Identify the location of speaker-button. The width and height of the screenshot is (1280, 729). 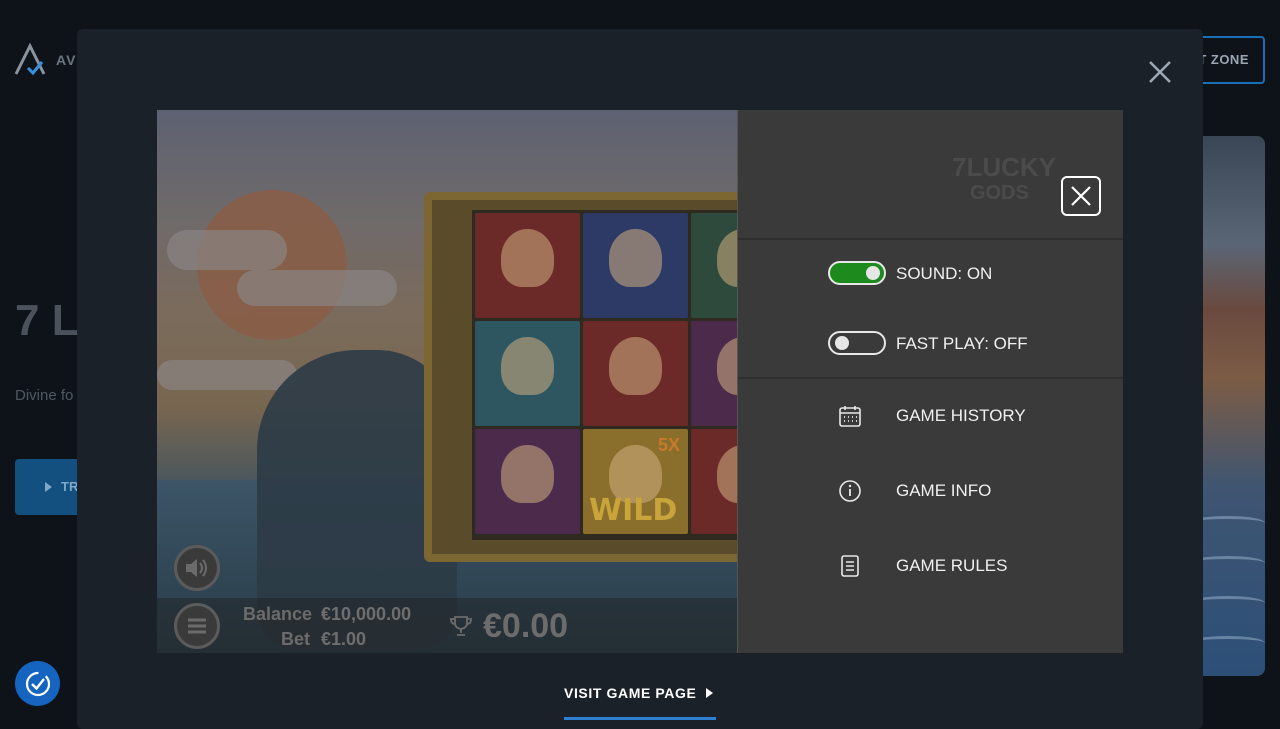
(197, 568).